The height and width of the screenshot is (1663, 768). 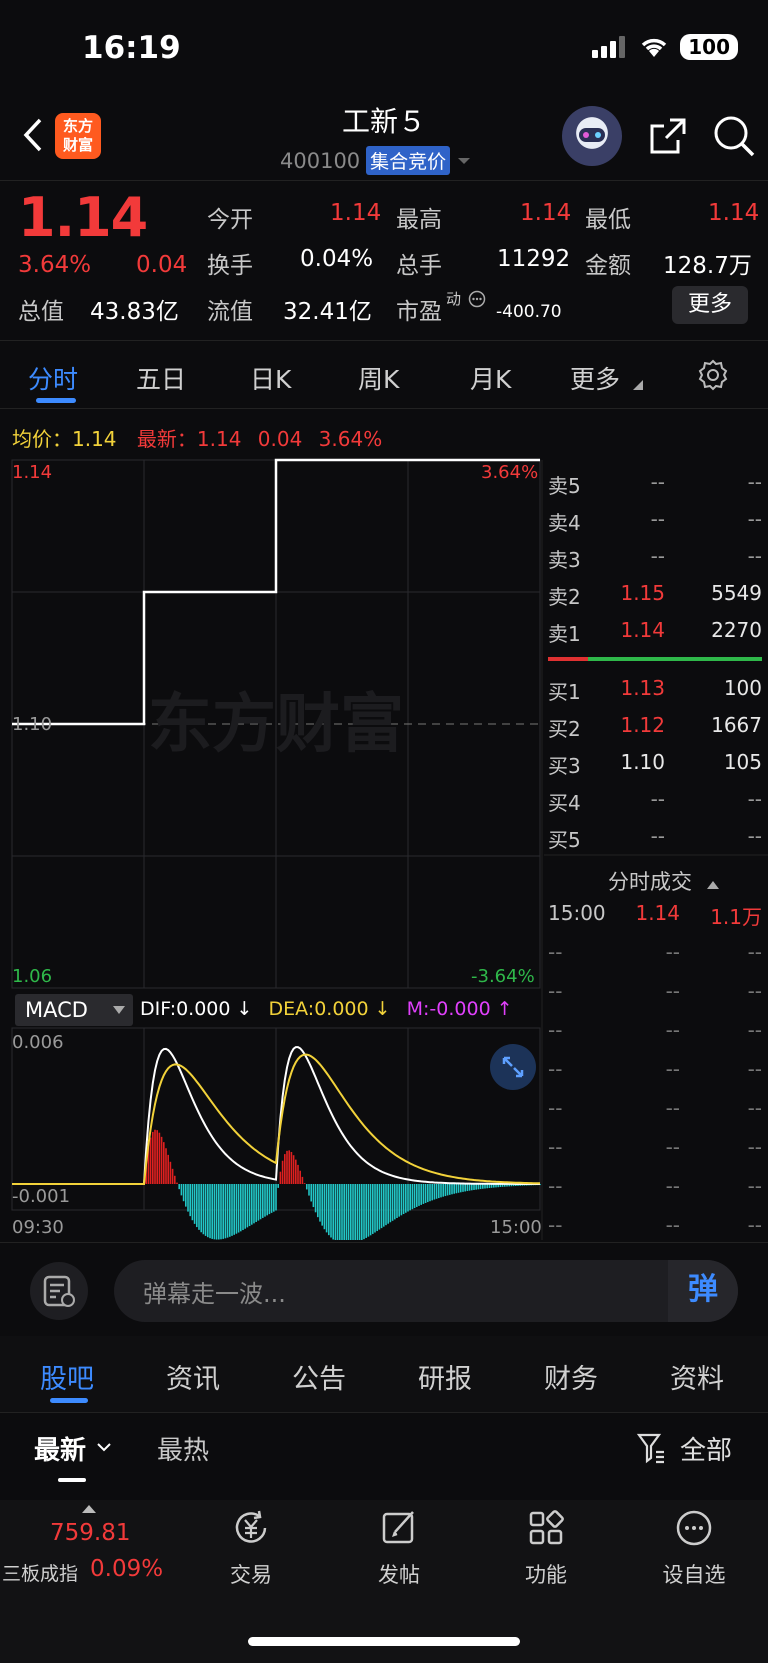 I want to click on tab-profile: 资料, so click(x=697, y=1376).